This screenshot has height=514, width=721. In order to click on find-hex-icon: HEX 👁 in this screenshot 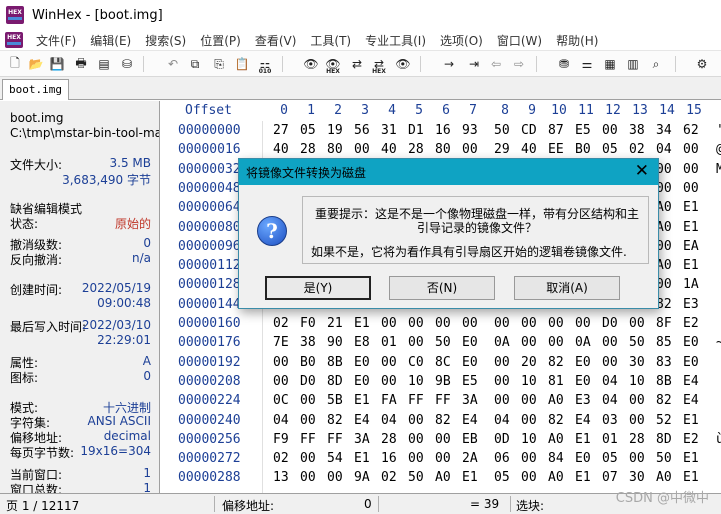, I will do `click(333, 65)`.